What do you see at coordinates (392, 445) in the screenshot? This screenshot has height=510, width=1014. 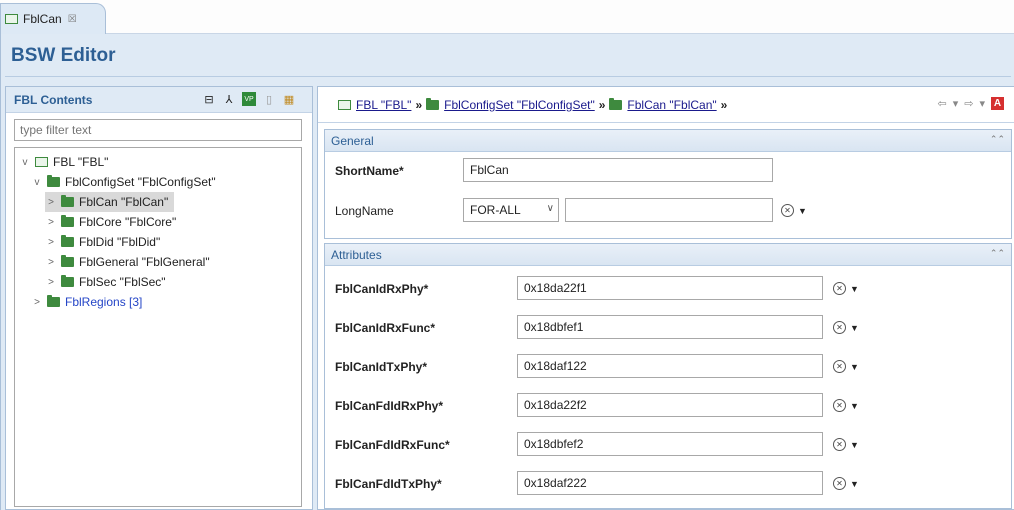 I see `attribute-label: FblCanFdIdRxFunc*` at bounding box center [392, 445].